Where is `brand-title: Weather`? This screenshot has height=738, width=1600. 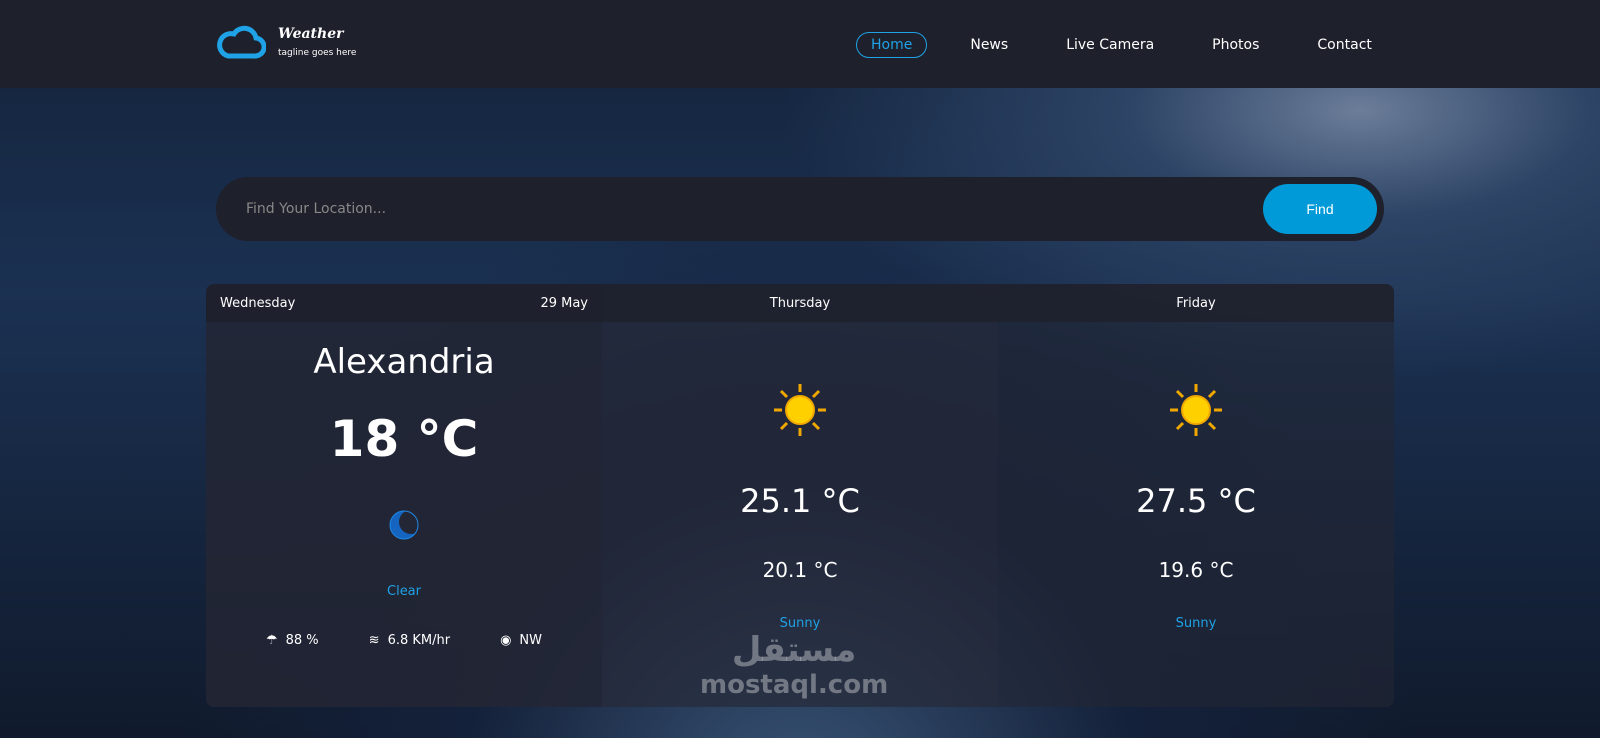 brand-title: Weather is located at coordinates (311, 34).